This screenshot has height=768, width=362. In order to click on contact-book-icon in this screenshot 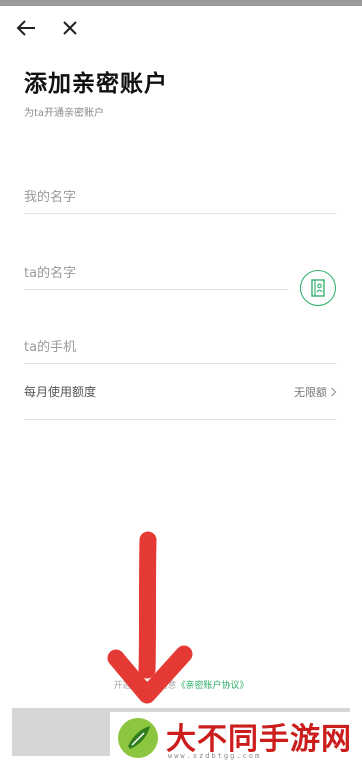, I will do `click(318, 288)`.